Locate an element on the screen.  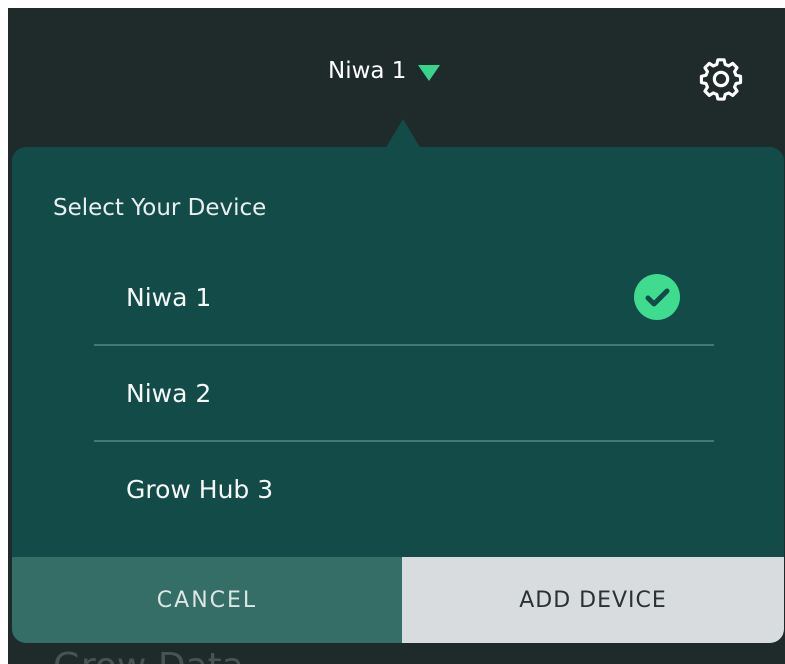
add-device-button: ADD DEVICE is located at coordinates (593, 600).